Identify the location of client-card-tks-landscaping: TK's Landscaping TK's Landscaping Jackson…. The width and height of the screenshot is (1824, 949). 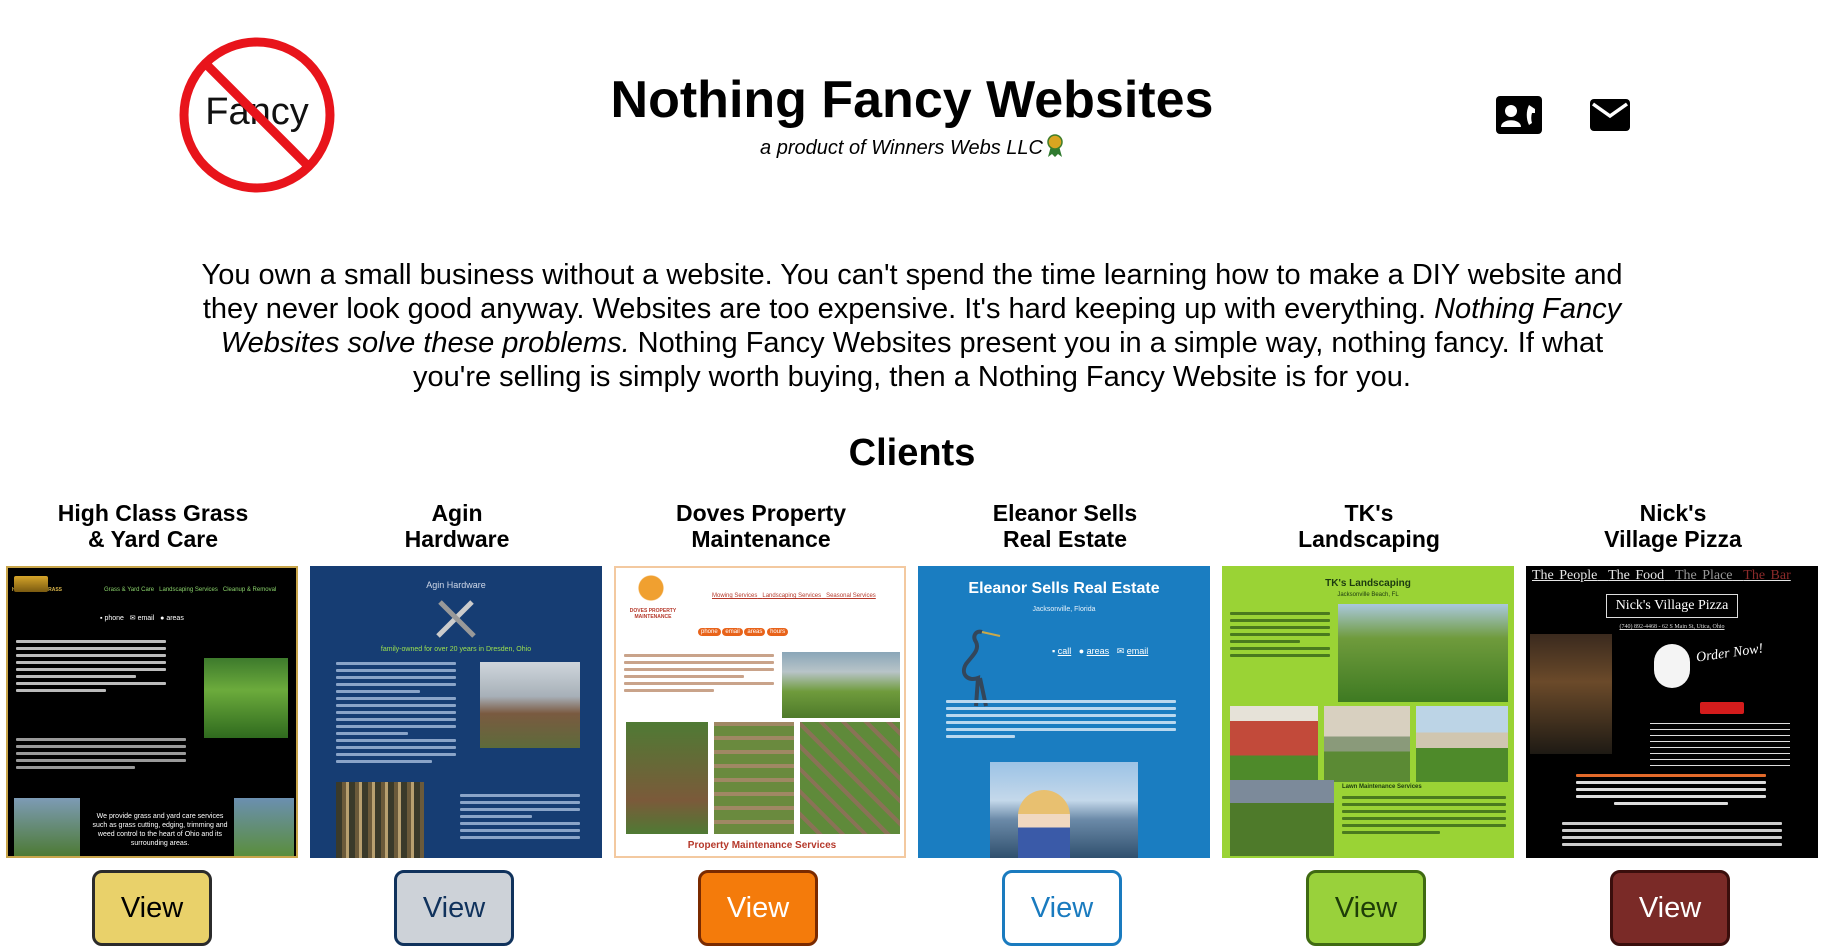
(1369, 724).